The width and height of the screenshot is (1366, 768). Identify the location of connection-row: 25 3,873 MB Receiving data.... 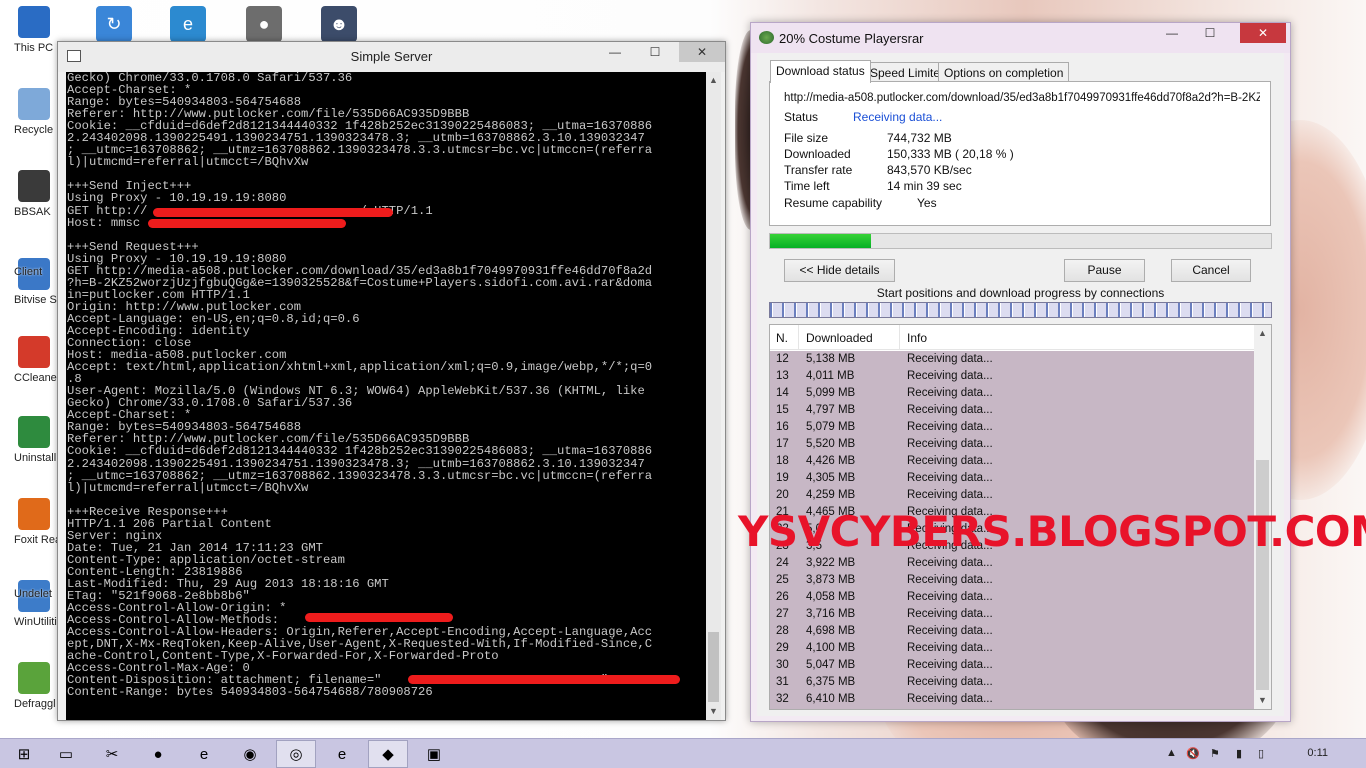
(1012, 580).